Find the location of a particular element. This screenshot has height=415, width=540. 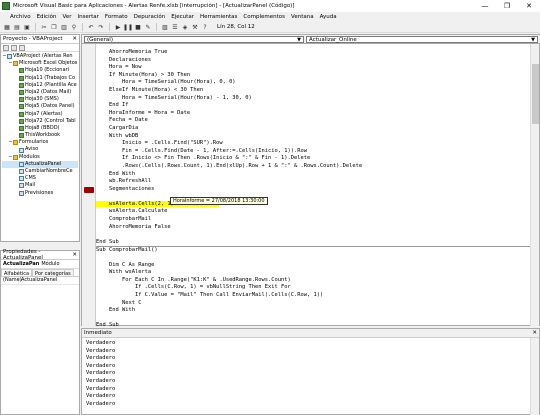

save-icon: ▣ is located at coordinates (27, 27).